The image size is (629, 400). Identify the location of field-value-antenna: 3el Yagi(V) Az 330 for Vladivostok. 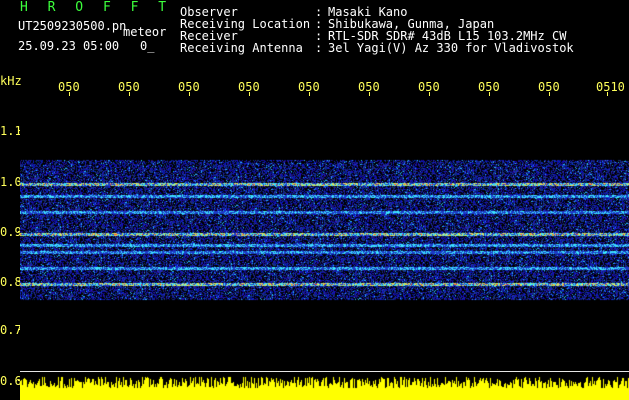
(451, 48).